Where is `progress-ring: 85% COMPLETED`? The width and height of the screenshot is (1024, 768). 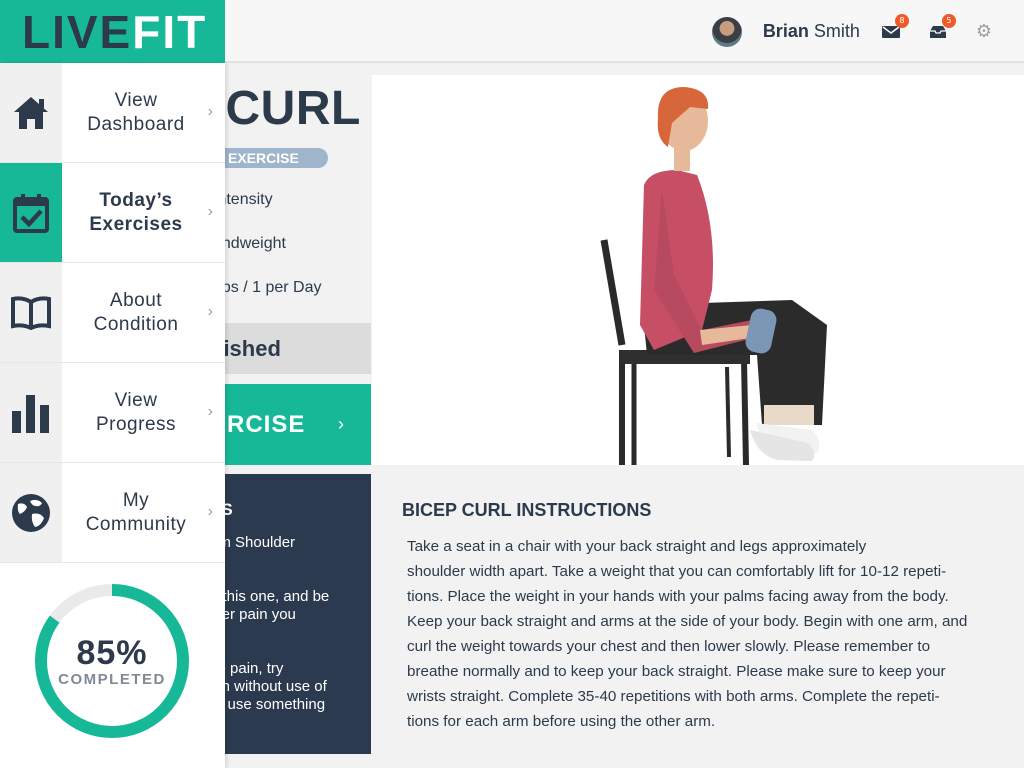 progress-ring: 85% COMPLETED is located at coordinates (112, 661).